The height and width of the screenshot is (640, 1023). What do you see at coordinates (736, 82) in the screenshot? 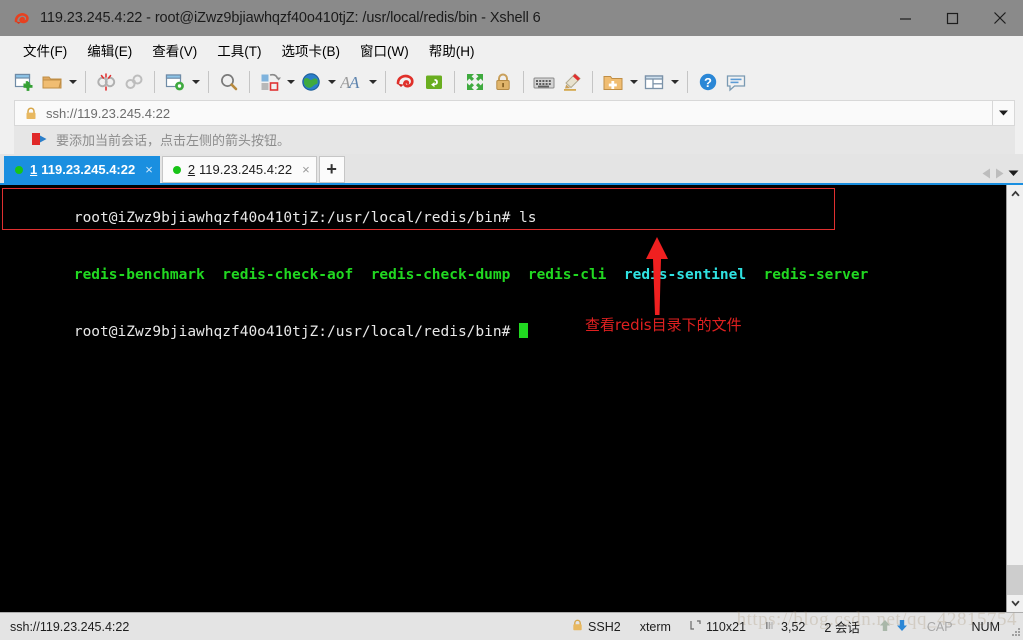
I see `feedback-button` at bounding box center [736, 82].